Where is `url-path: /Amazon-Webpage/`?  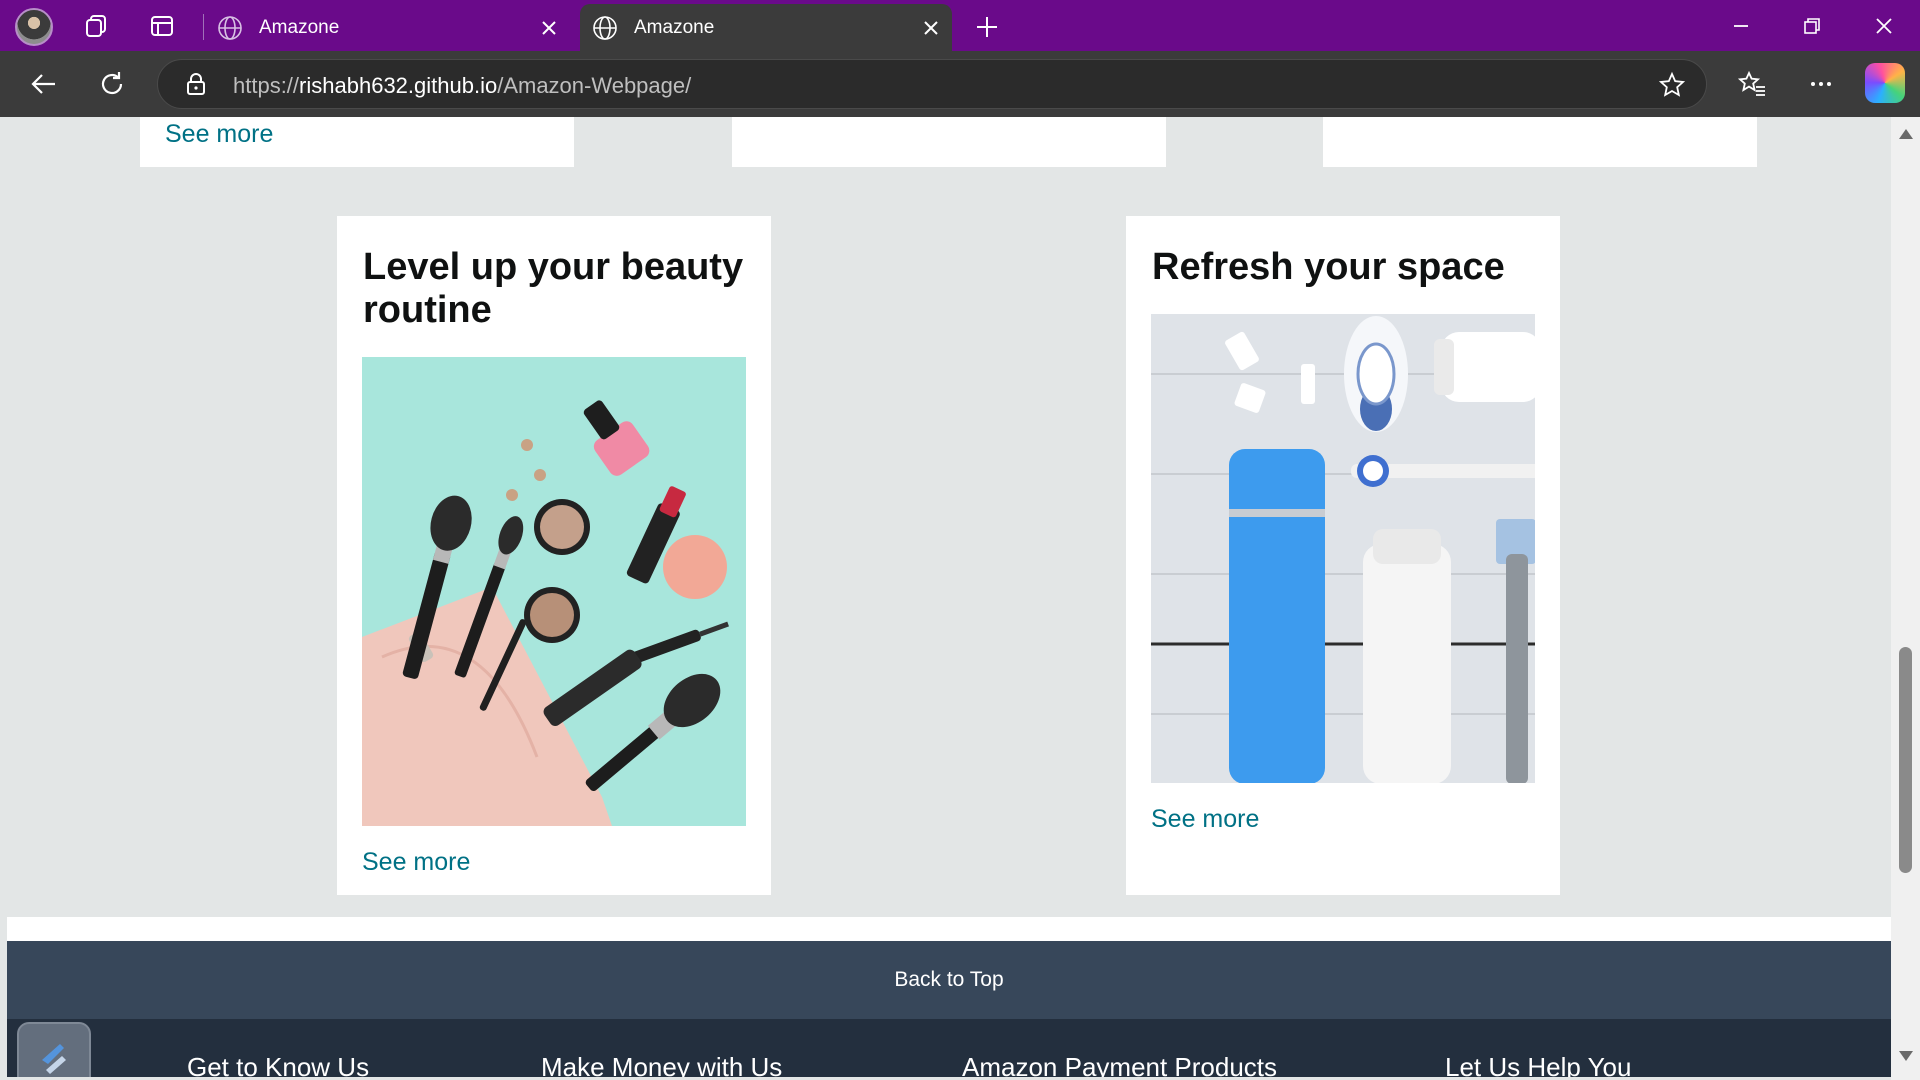 url-path: /Amazon-Webpage/ is located at coordinates (594, 85).